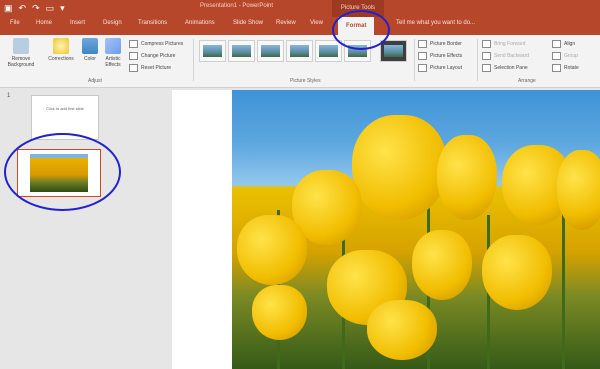  I want to click on slide-number: 1, so click(9, 96).